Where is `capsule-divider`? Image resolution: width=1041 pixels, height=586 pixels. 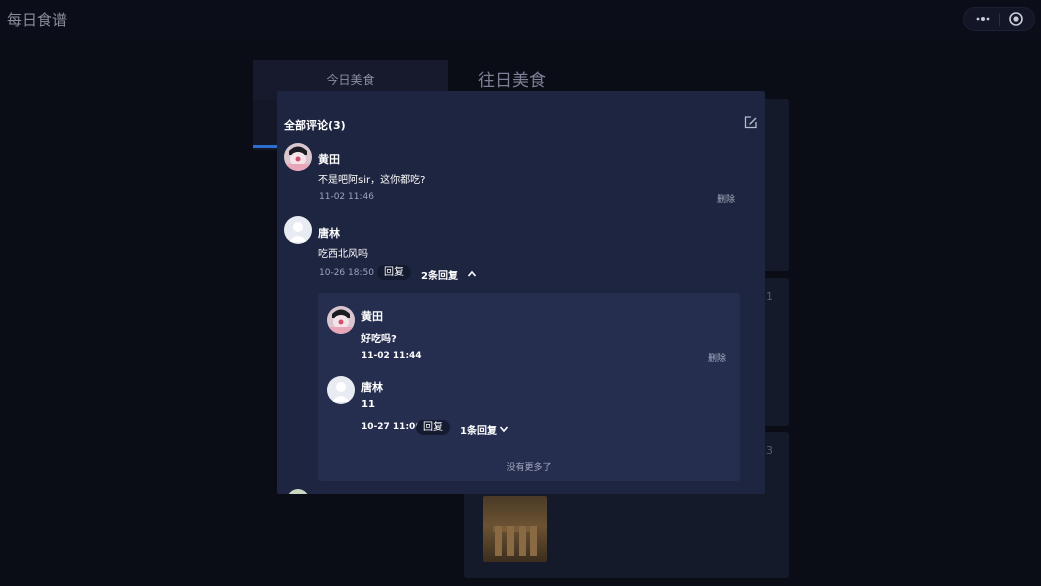
capsule-divider is located at coordinates (999, 19).